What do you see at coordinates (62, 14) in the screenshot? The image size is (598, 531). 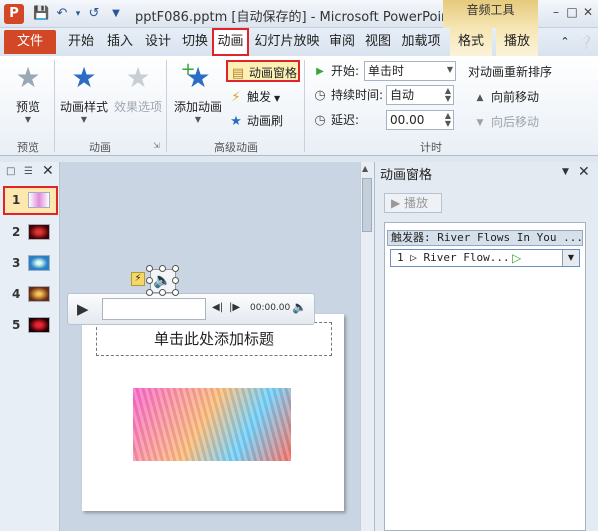 I see `undo-icon: ↶` at bounding box center [62, 14].